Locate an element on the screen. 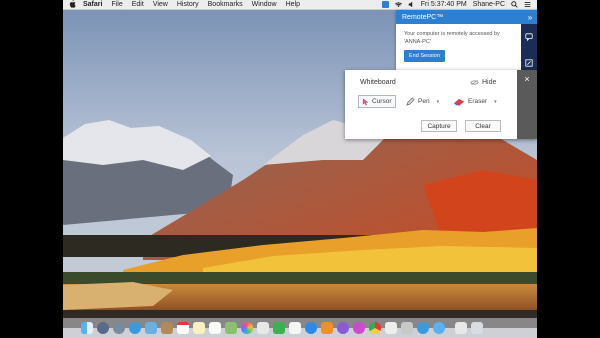 Image resolution: width=600 pixels, height=338 pixels. wifi-icon is located at coordinates (398, 4).